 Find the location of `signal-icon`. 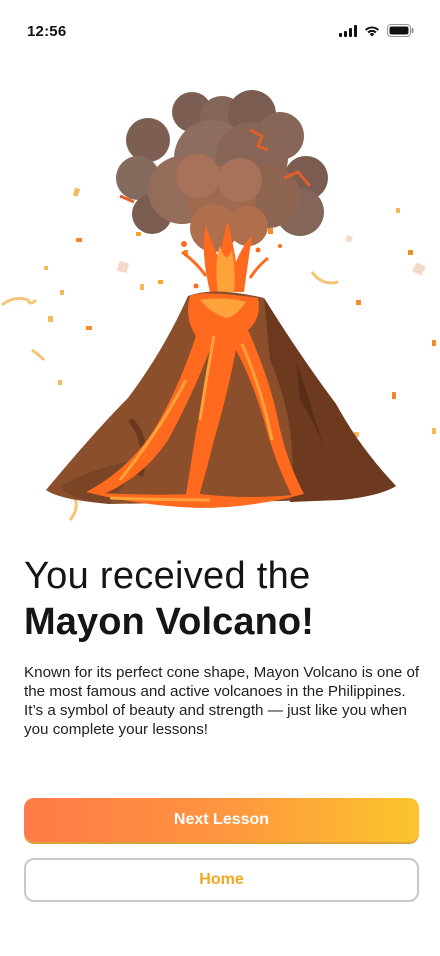

signal-icon is located at coordinates (348, 30).